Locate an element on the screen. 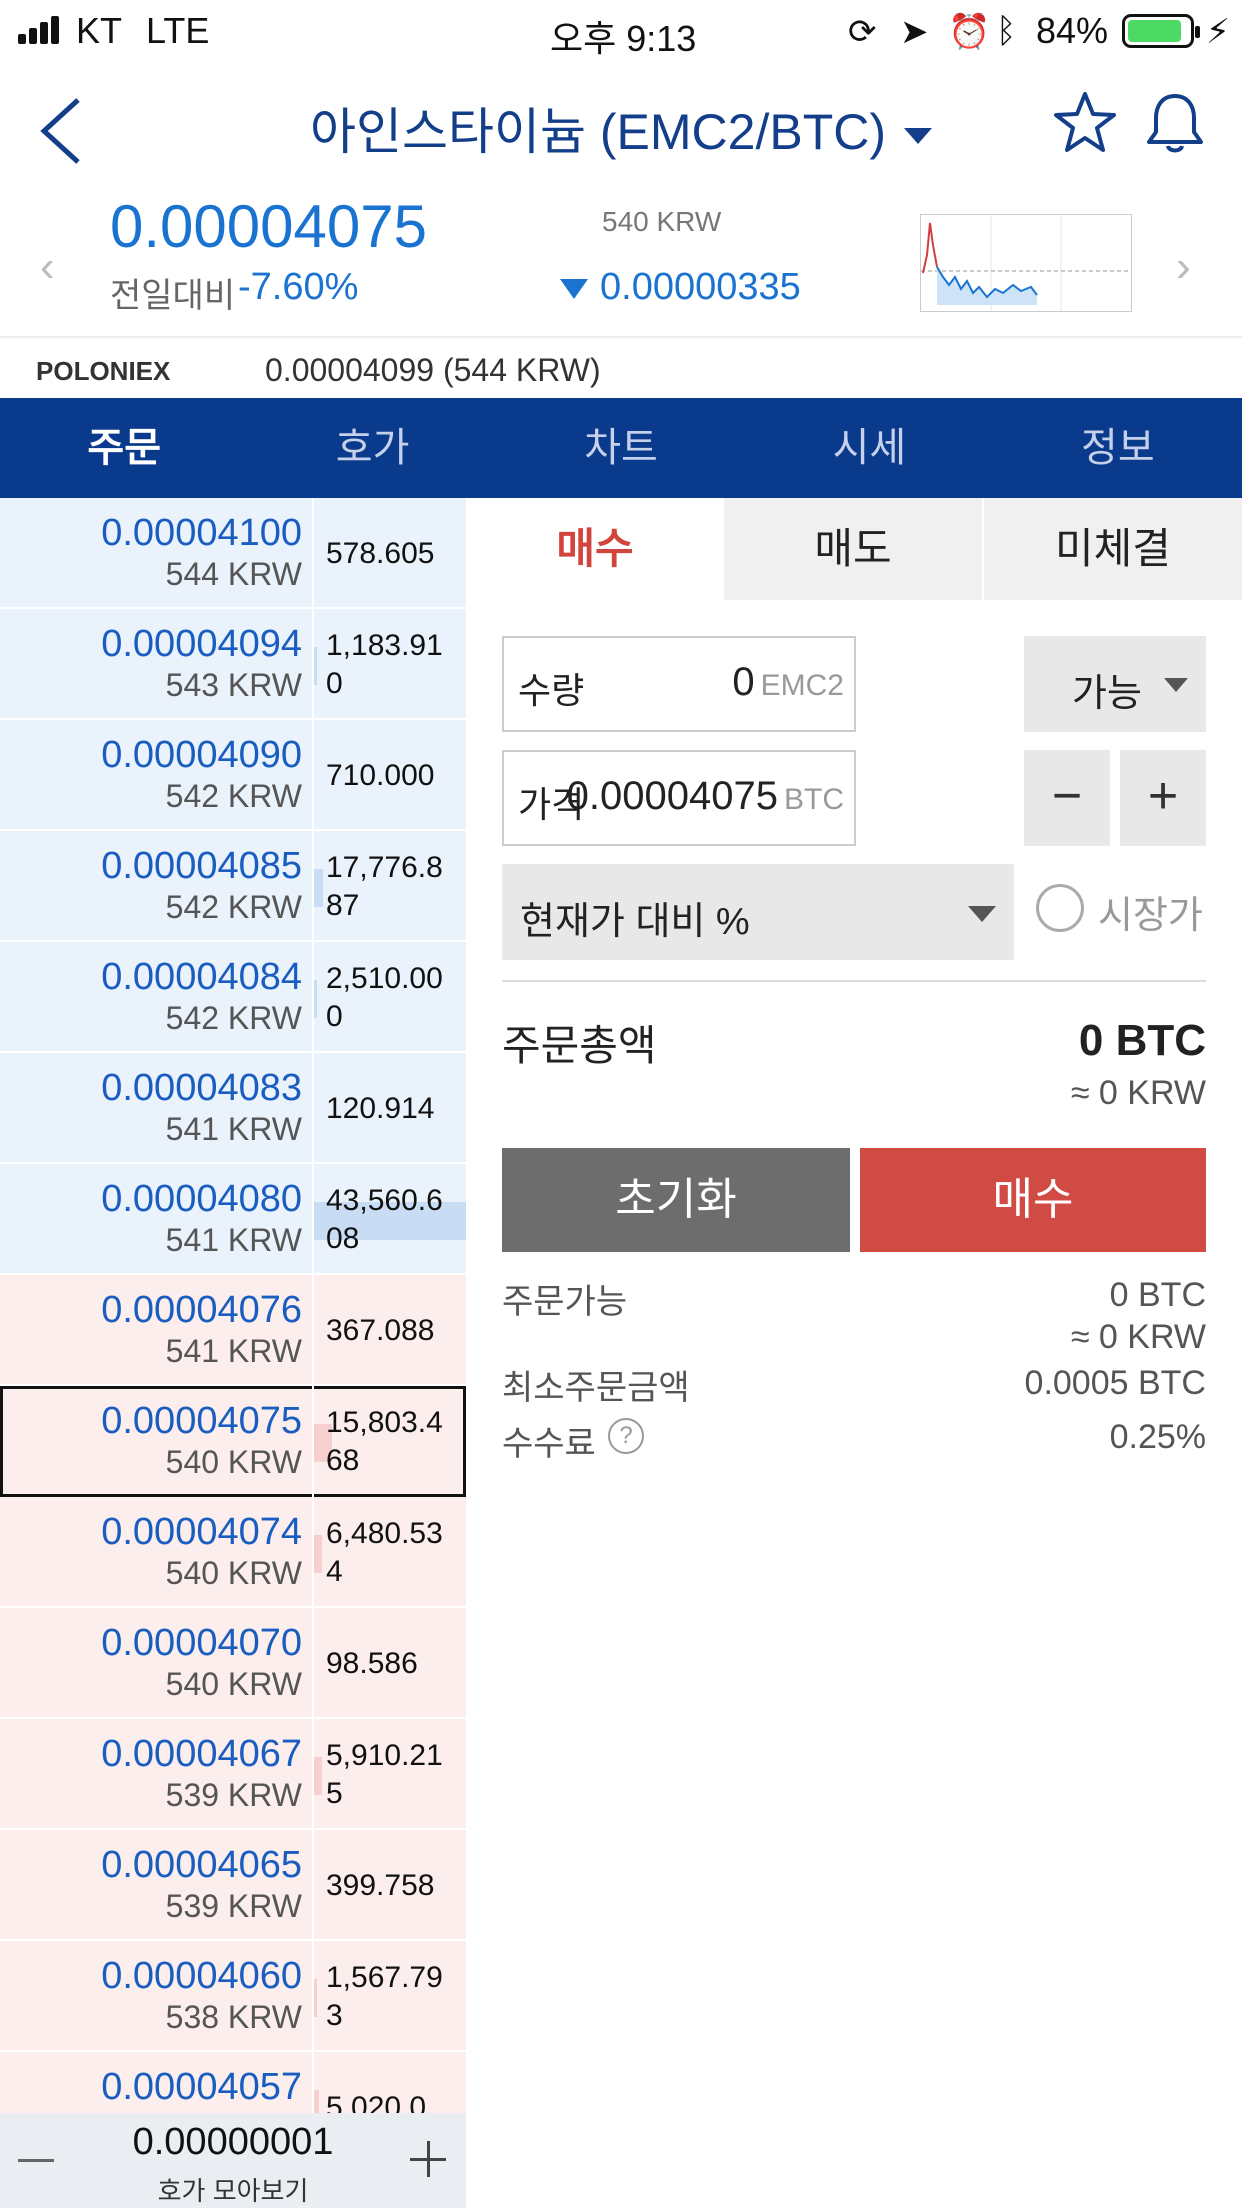  orderbook-quantity: 710.000 is located at coordinates (380, 775).